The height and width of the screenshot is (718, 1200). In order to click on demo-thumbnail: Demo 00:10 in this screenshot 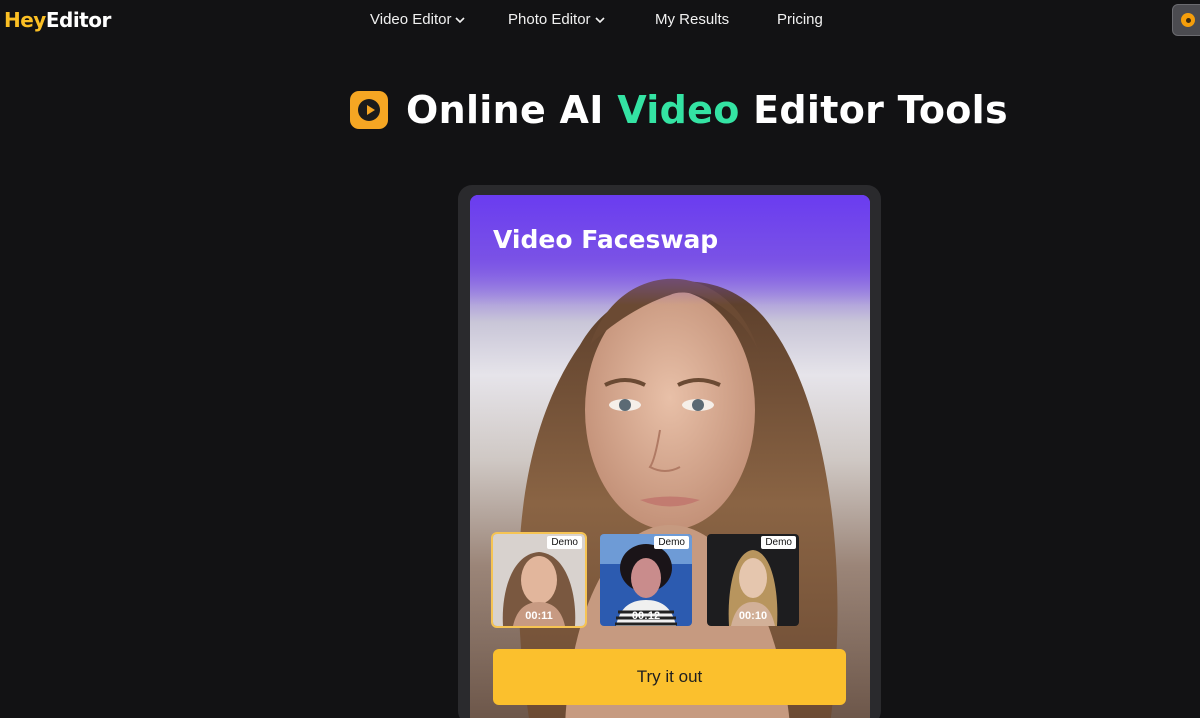, I will do `click(753, 580)`.